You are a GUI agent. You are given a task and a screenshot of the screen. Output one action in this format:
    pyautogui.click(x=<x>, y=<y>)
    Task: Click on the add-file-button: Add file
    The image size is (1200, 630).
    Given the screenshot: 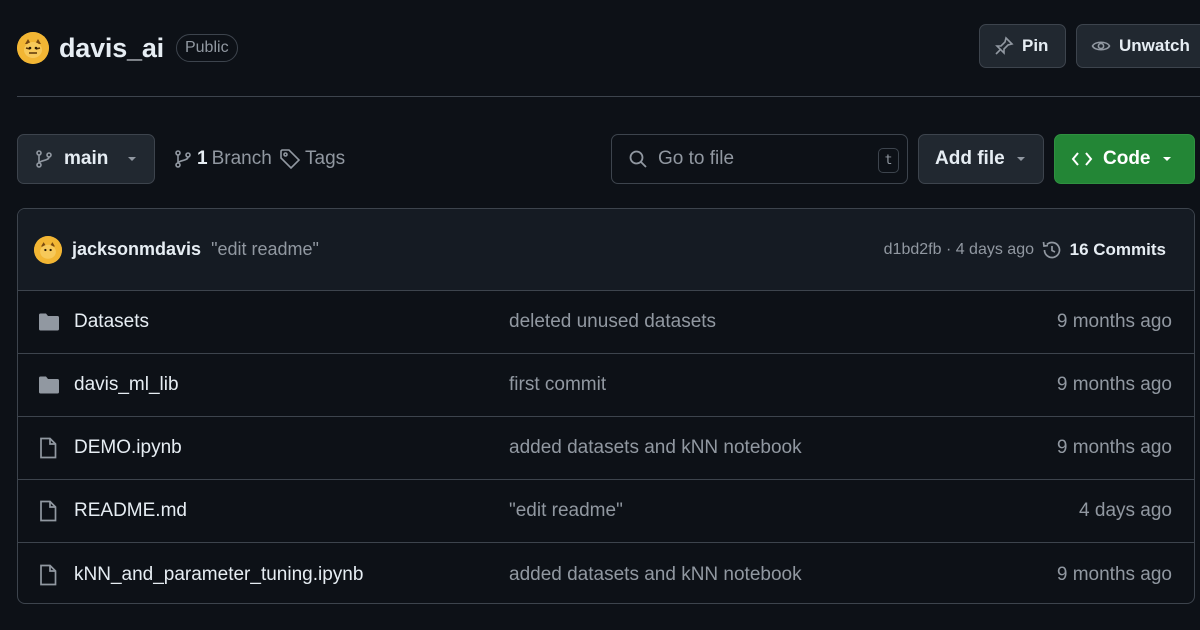 What is the action you would take?
    pyautogui.click(x=981, y=159)
    